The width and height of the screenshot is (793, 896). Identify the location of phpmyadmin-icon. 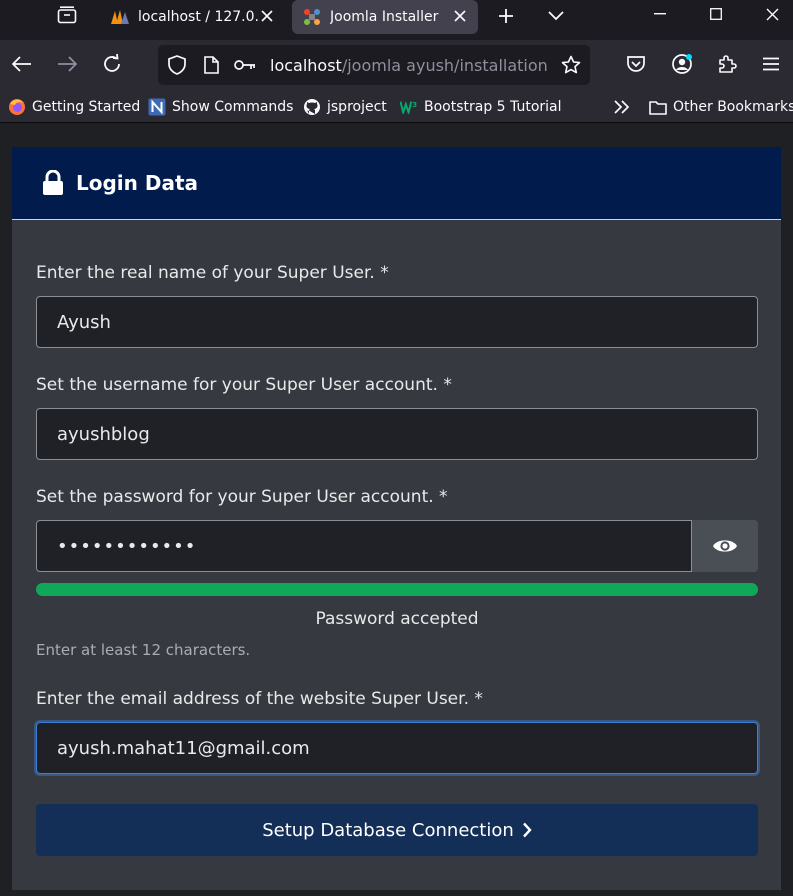
(120, 17).